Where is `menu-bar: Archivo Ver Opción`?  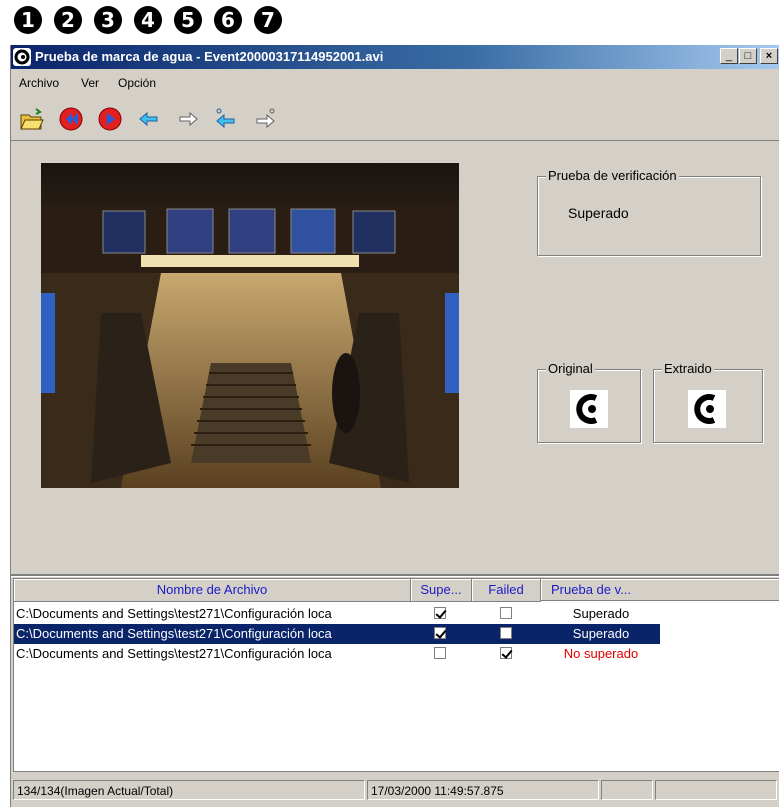 menu-bar: Archivo Ver Opción is located at coordinates (395, 83).